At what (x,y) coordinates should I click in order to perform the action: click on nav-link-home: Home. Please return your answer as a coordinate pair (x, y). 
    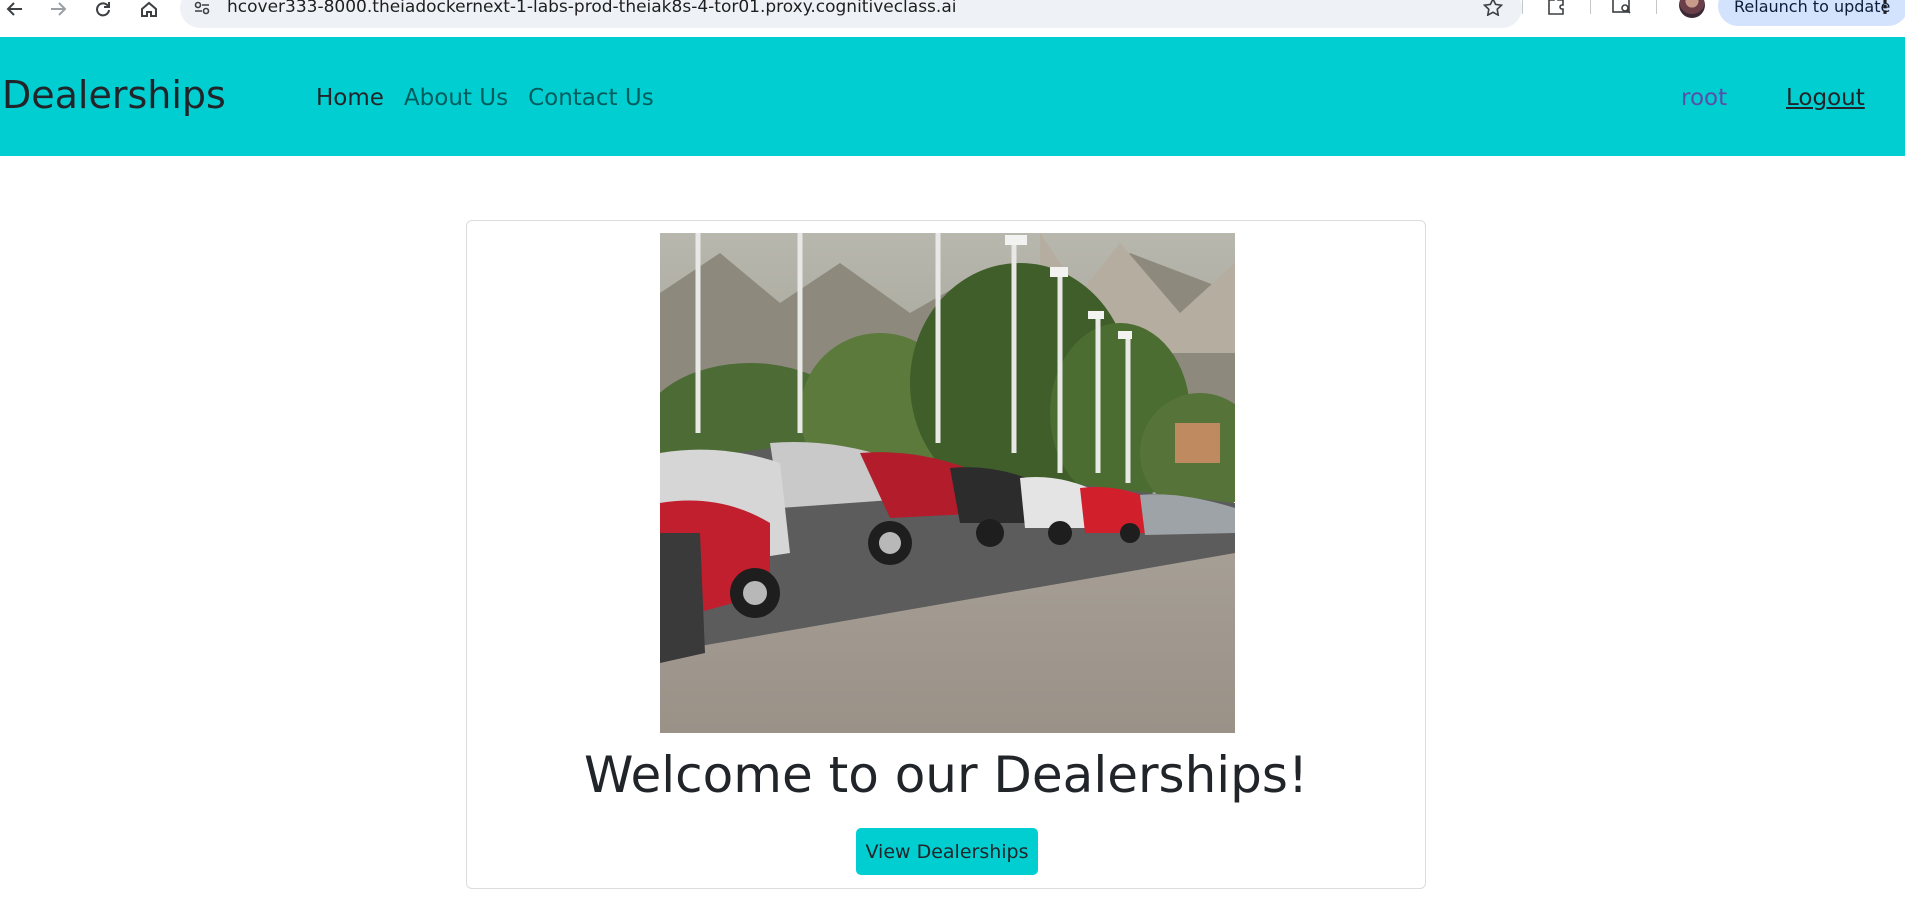
    Looking at the image, I should click on (350, 98).